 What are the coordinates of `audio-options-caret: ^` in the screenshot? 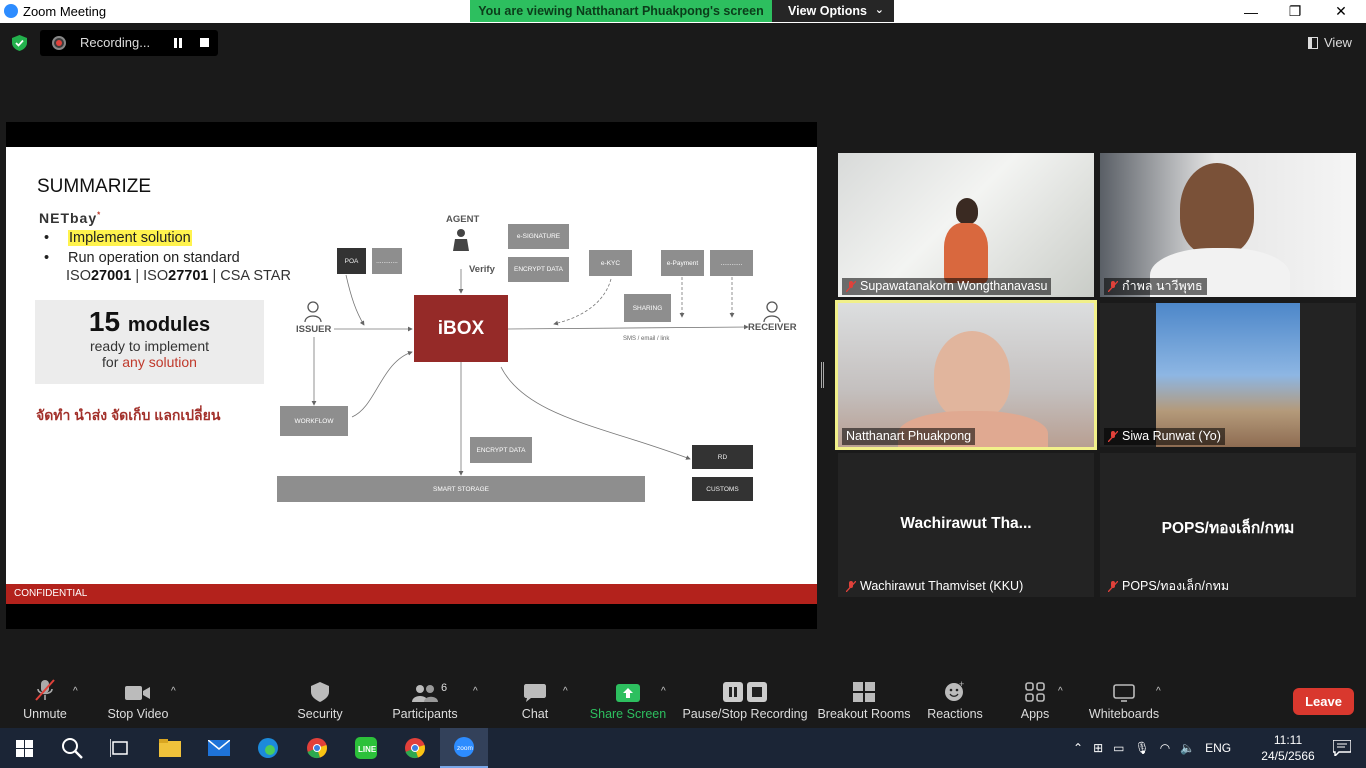 It's located at (75, 691).